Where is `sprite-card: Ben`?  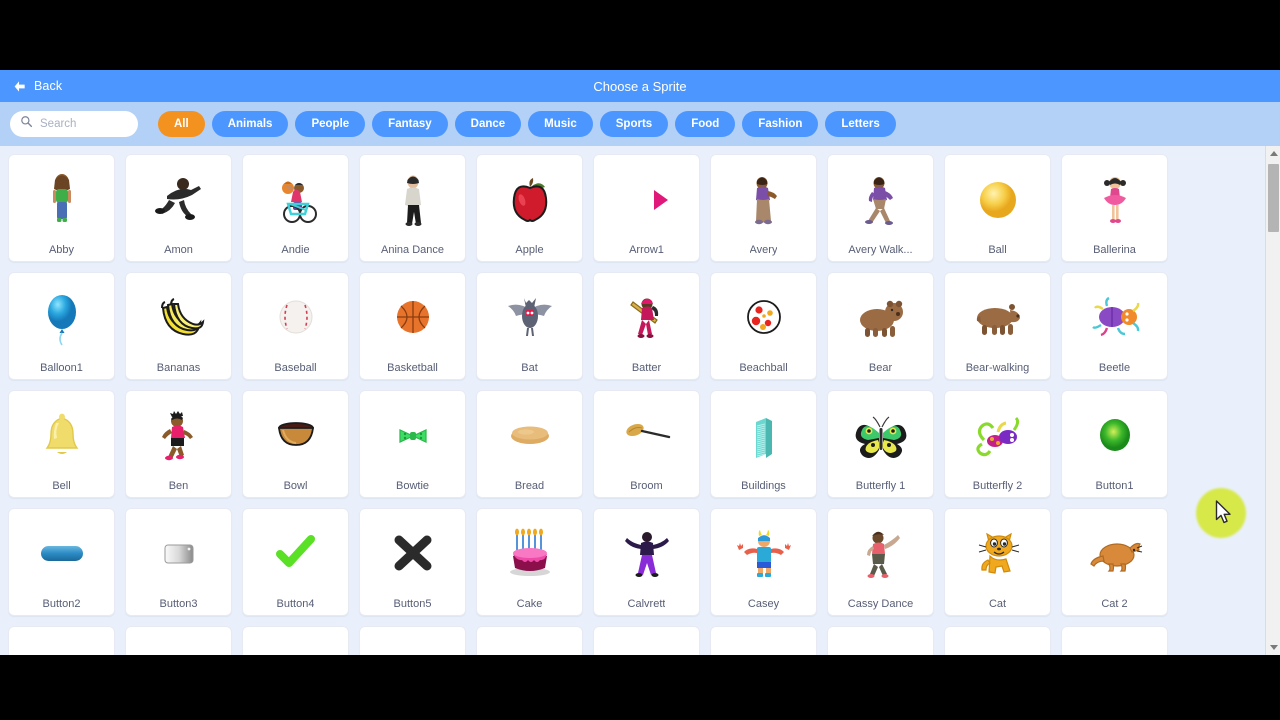
sprite-card: Ben is located at coordinates (178, 444).